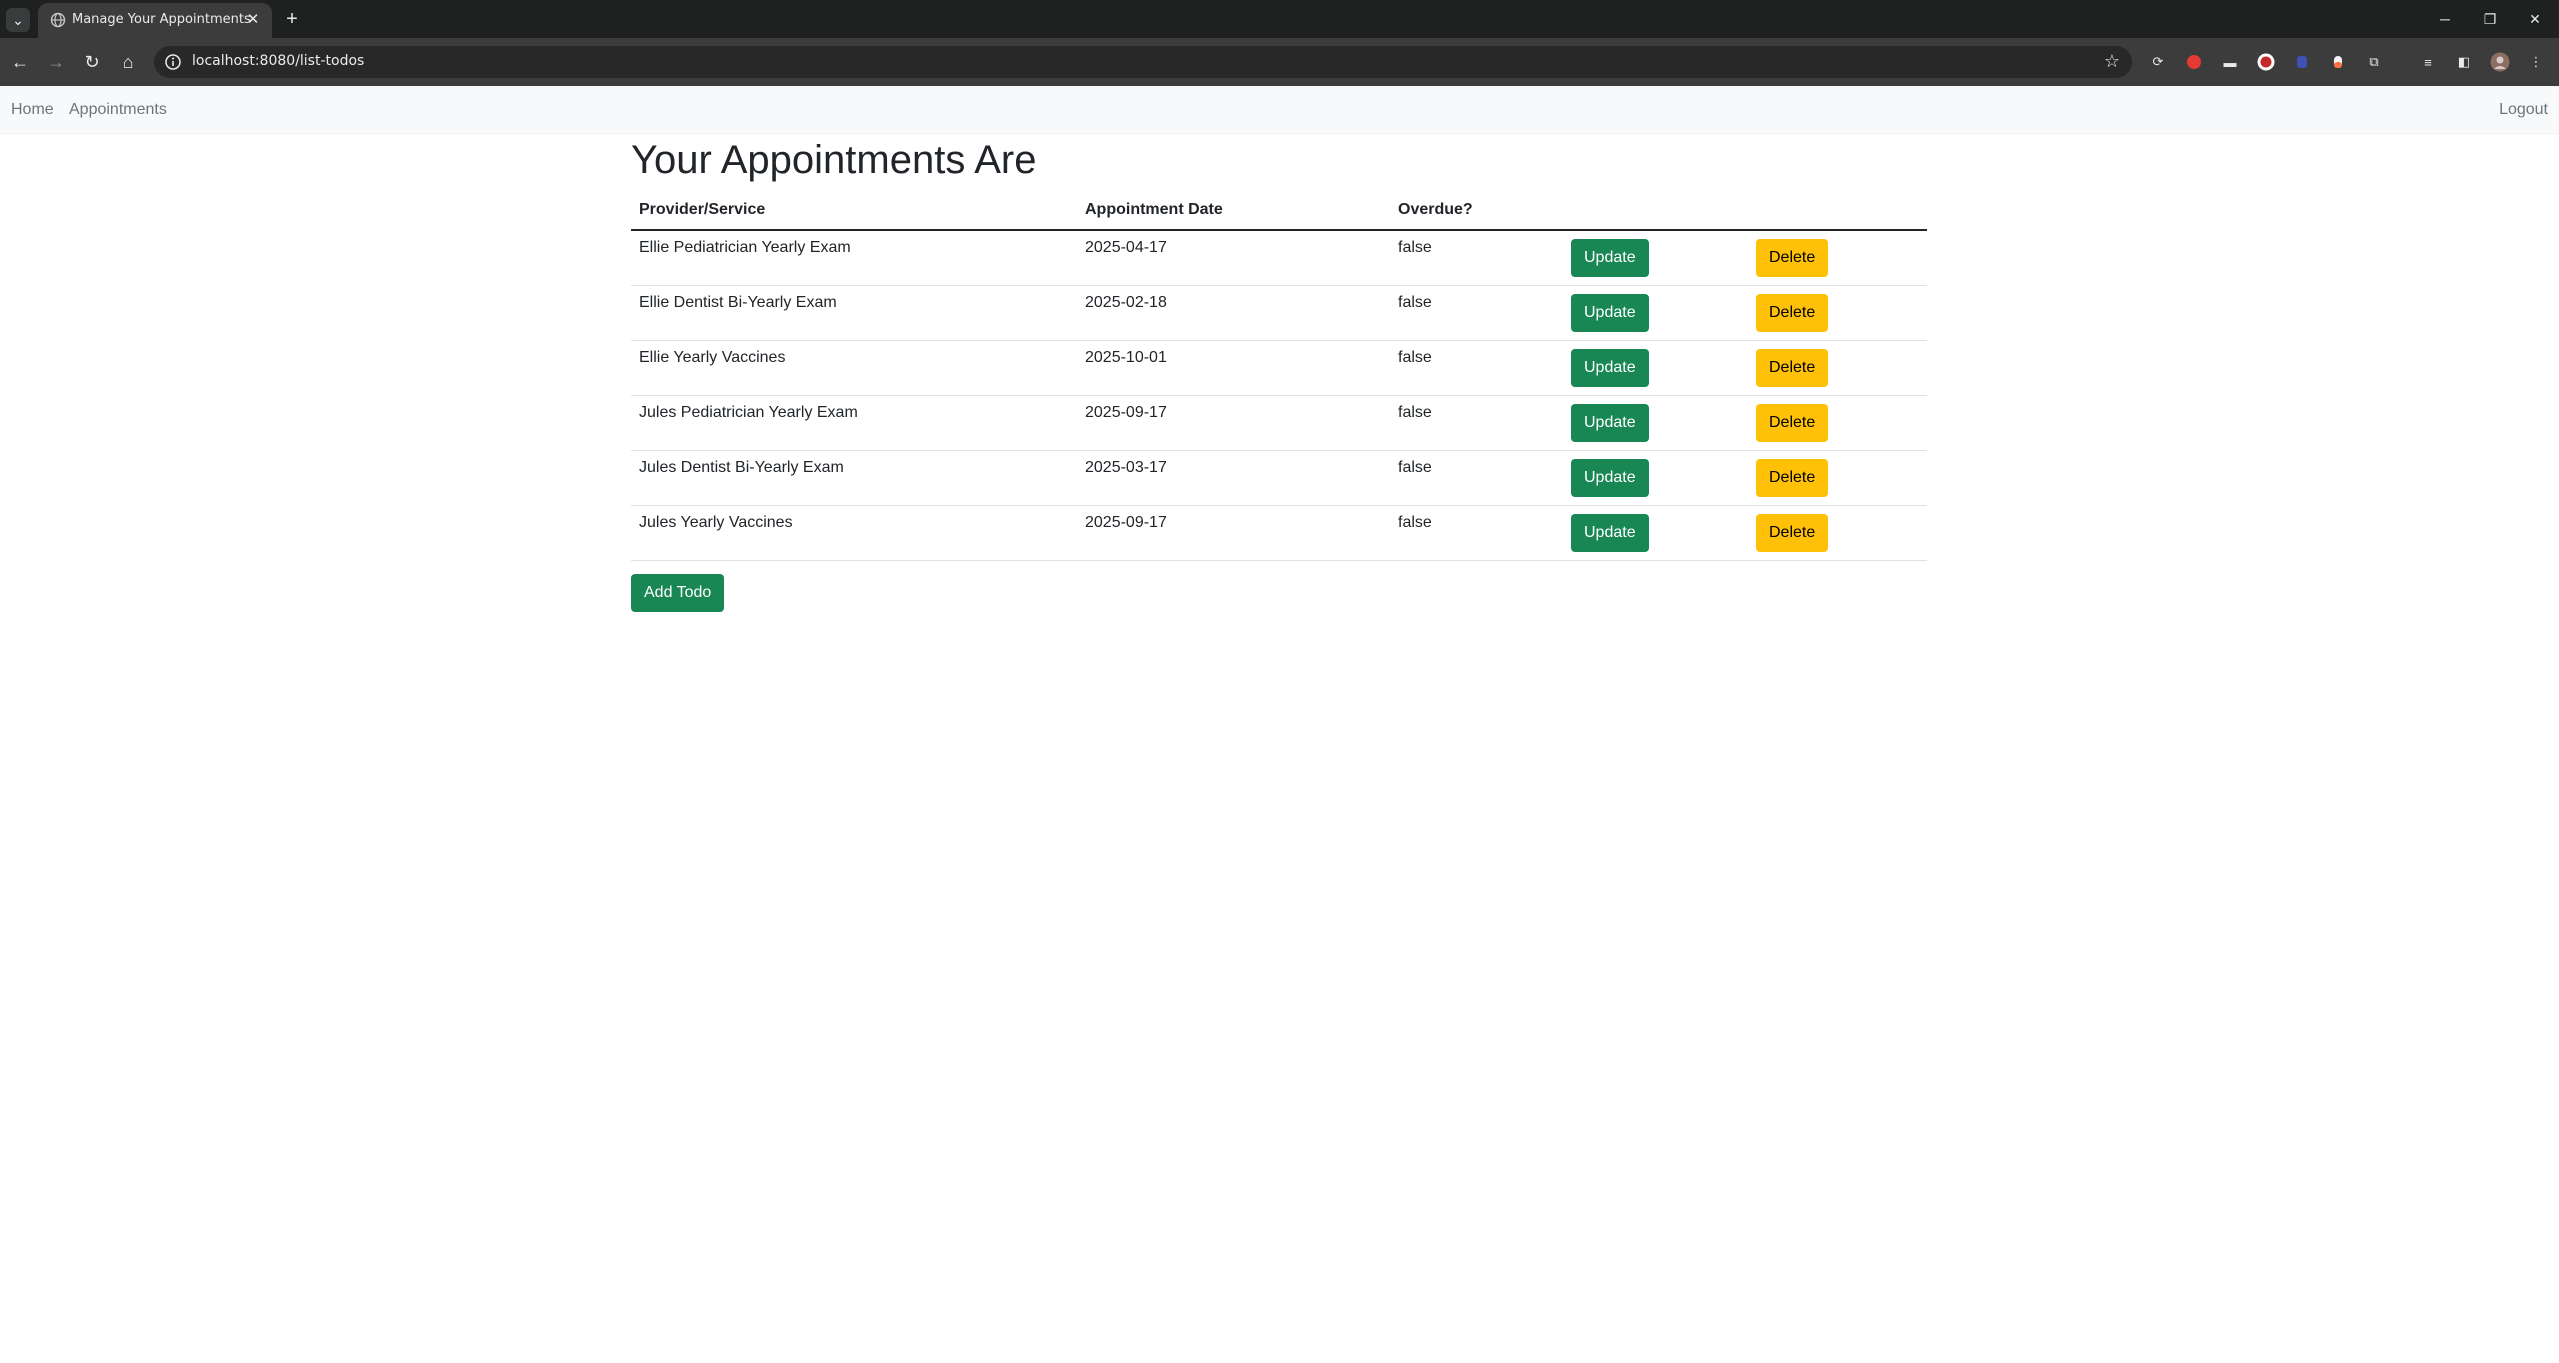 This screenshot has height=1363, width=2559. Describe the element at coordinates (1279, 19) in the screenshot. I see `browser-tab-strip: ⌄ Manage Your Appointments ✕ + ─ ❐ ✕` at that location.